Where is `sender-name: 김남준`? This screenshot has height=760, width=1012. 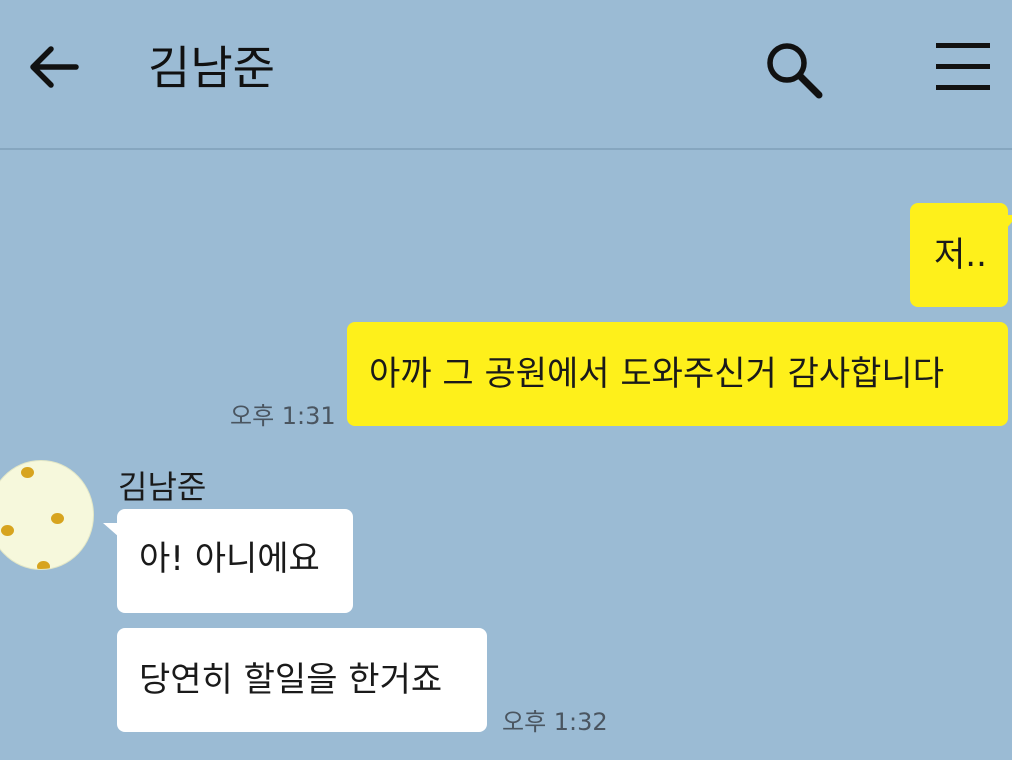
sender-name: 김남준 is located at coordinates (162, 487).